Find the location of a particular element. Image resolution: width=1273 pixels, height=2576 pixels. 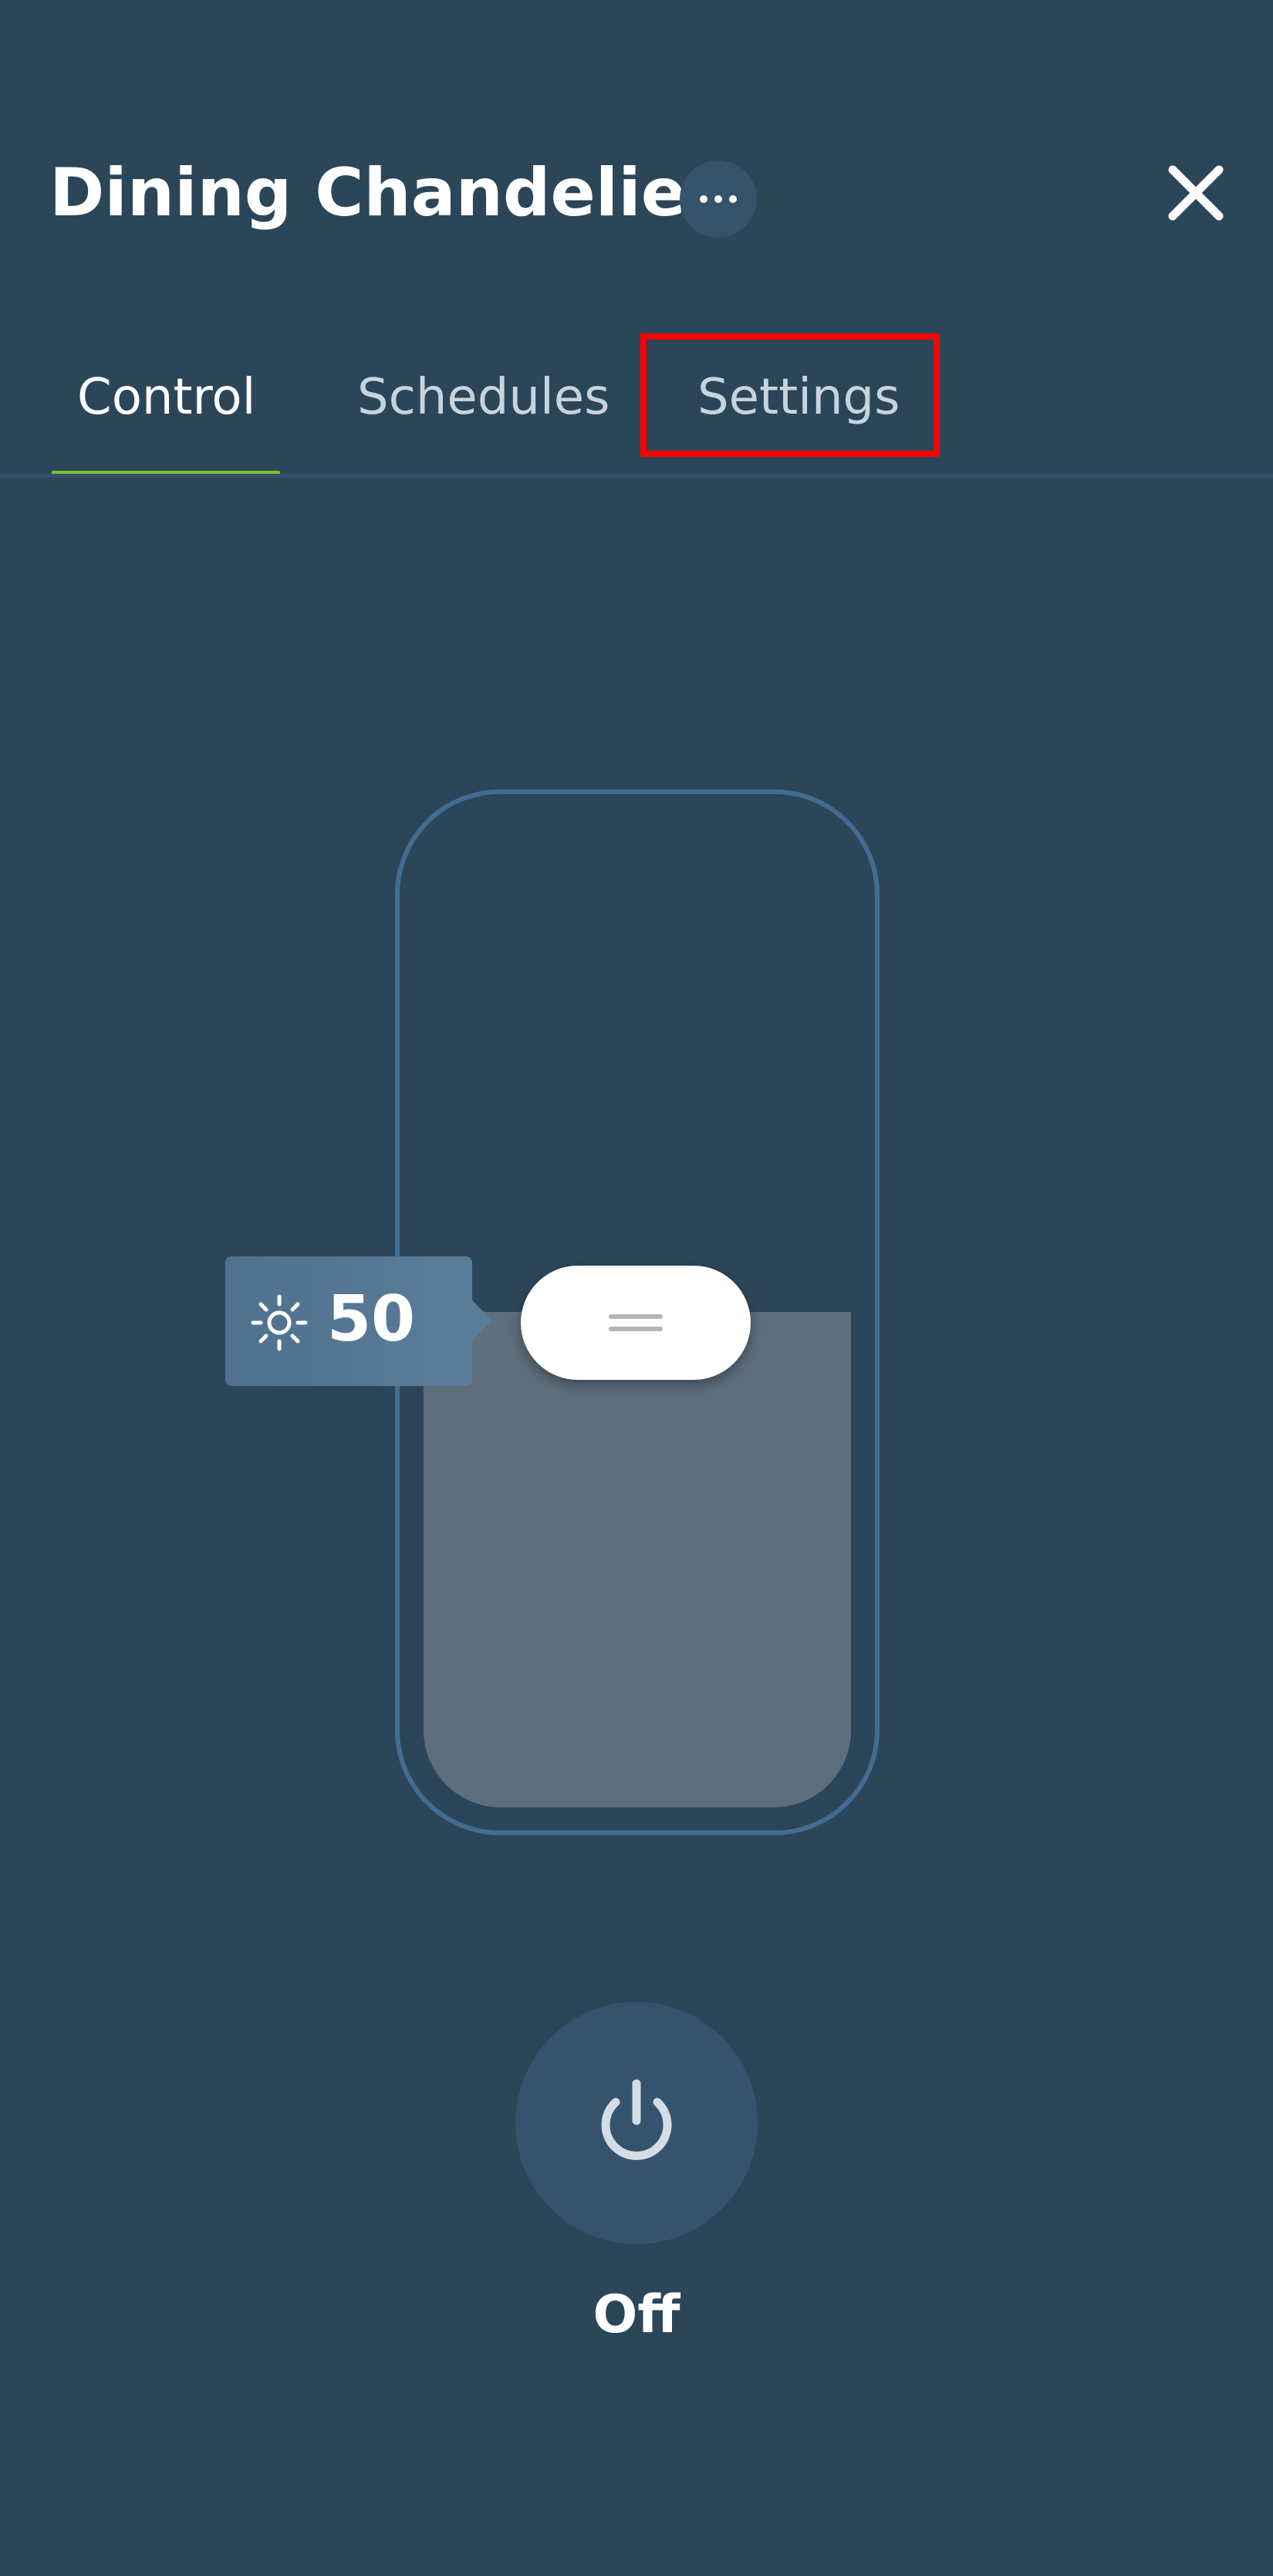

more-options-button is located at coordinates (718, 199).